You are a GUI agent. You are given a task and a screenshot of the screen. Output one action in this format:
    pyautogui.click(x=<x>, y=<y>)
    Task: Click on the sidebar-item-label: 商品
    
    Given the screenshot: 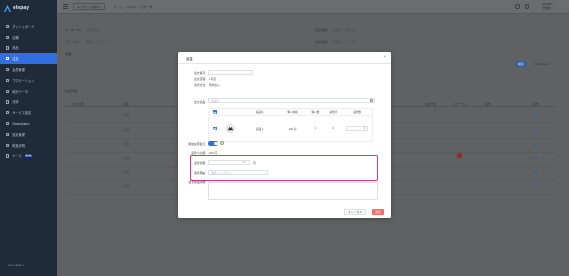 What is the action you would take?
    pyautogui.click(x=15, y=48)
    